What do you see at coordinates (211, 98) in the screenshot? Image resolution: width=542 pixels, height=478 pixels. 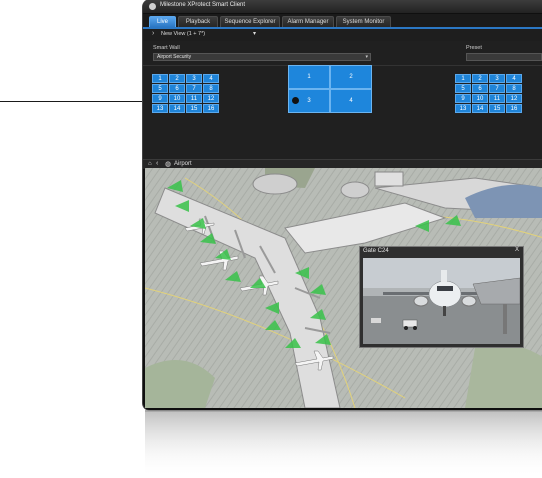 I see `left-grid-cell: 12` at bounding box center [211, 98].